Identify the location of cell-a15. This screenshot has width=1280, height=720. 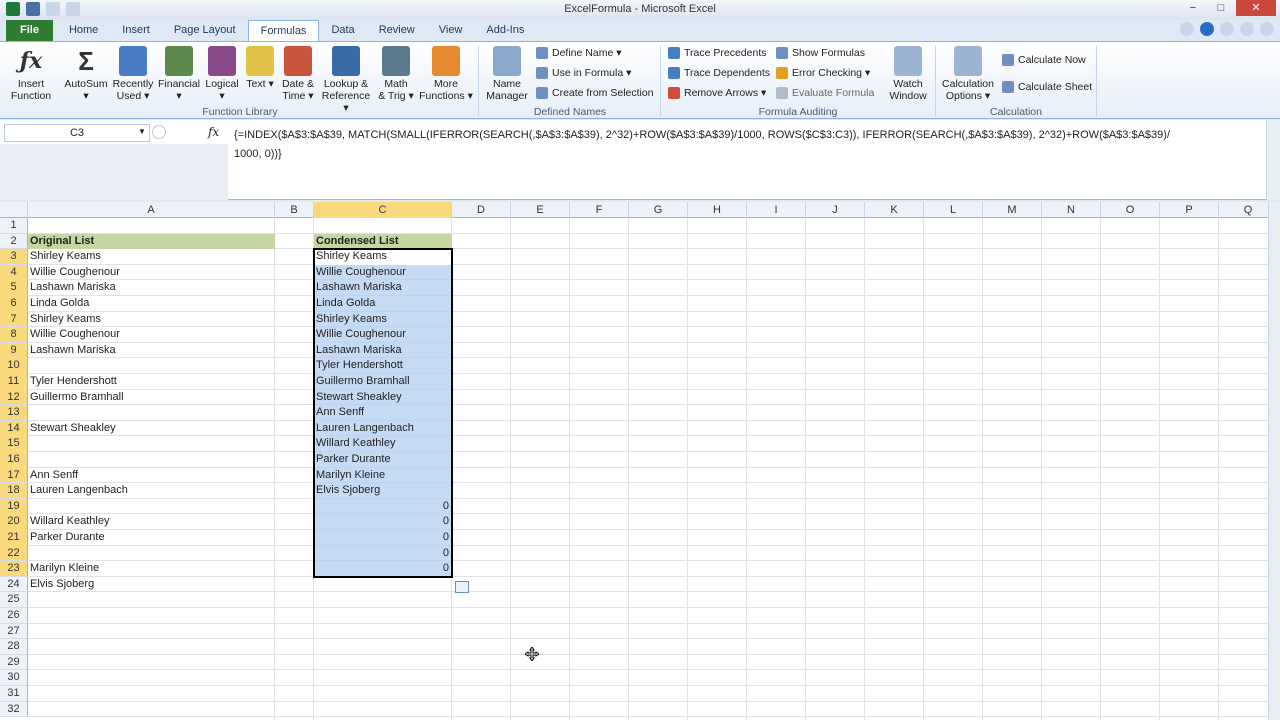
(151, 444).